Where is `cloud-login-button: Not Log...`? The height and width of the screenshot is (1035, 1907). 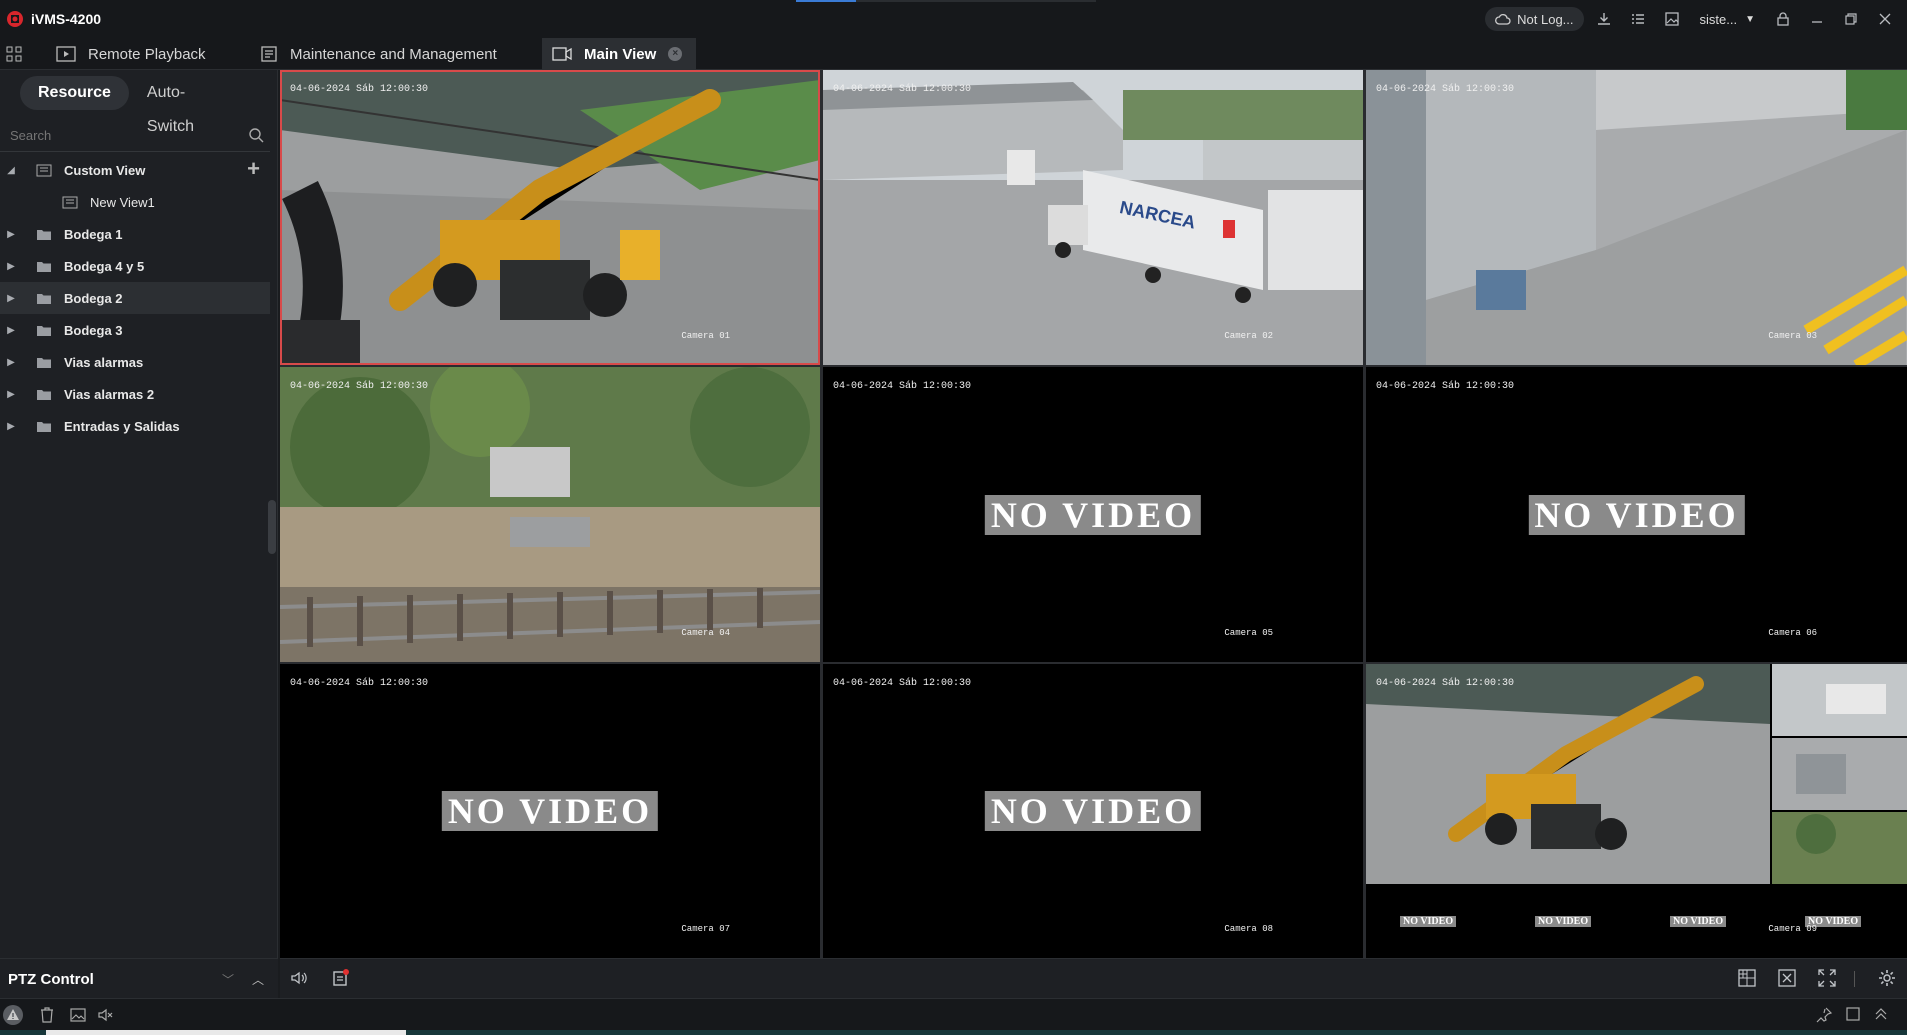 cloud-login-button: Not Log... is located at coordinates (1534, 19).